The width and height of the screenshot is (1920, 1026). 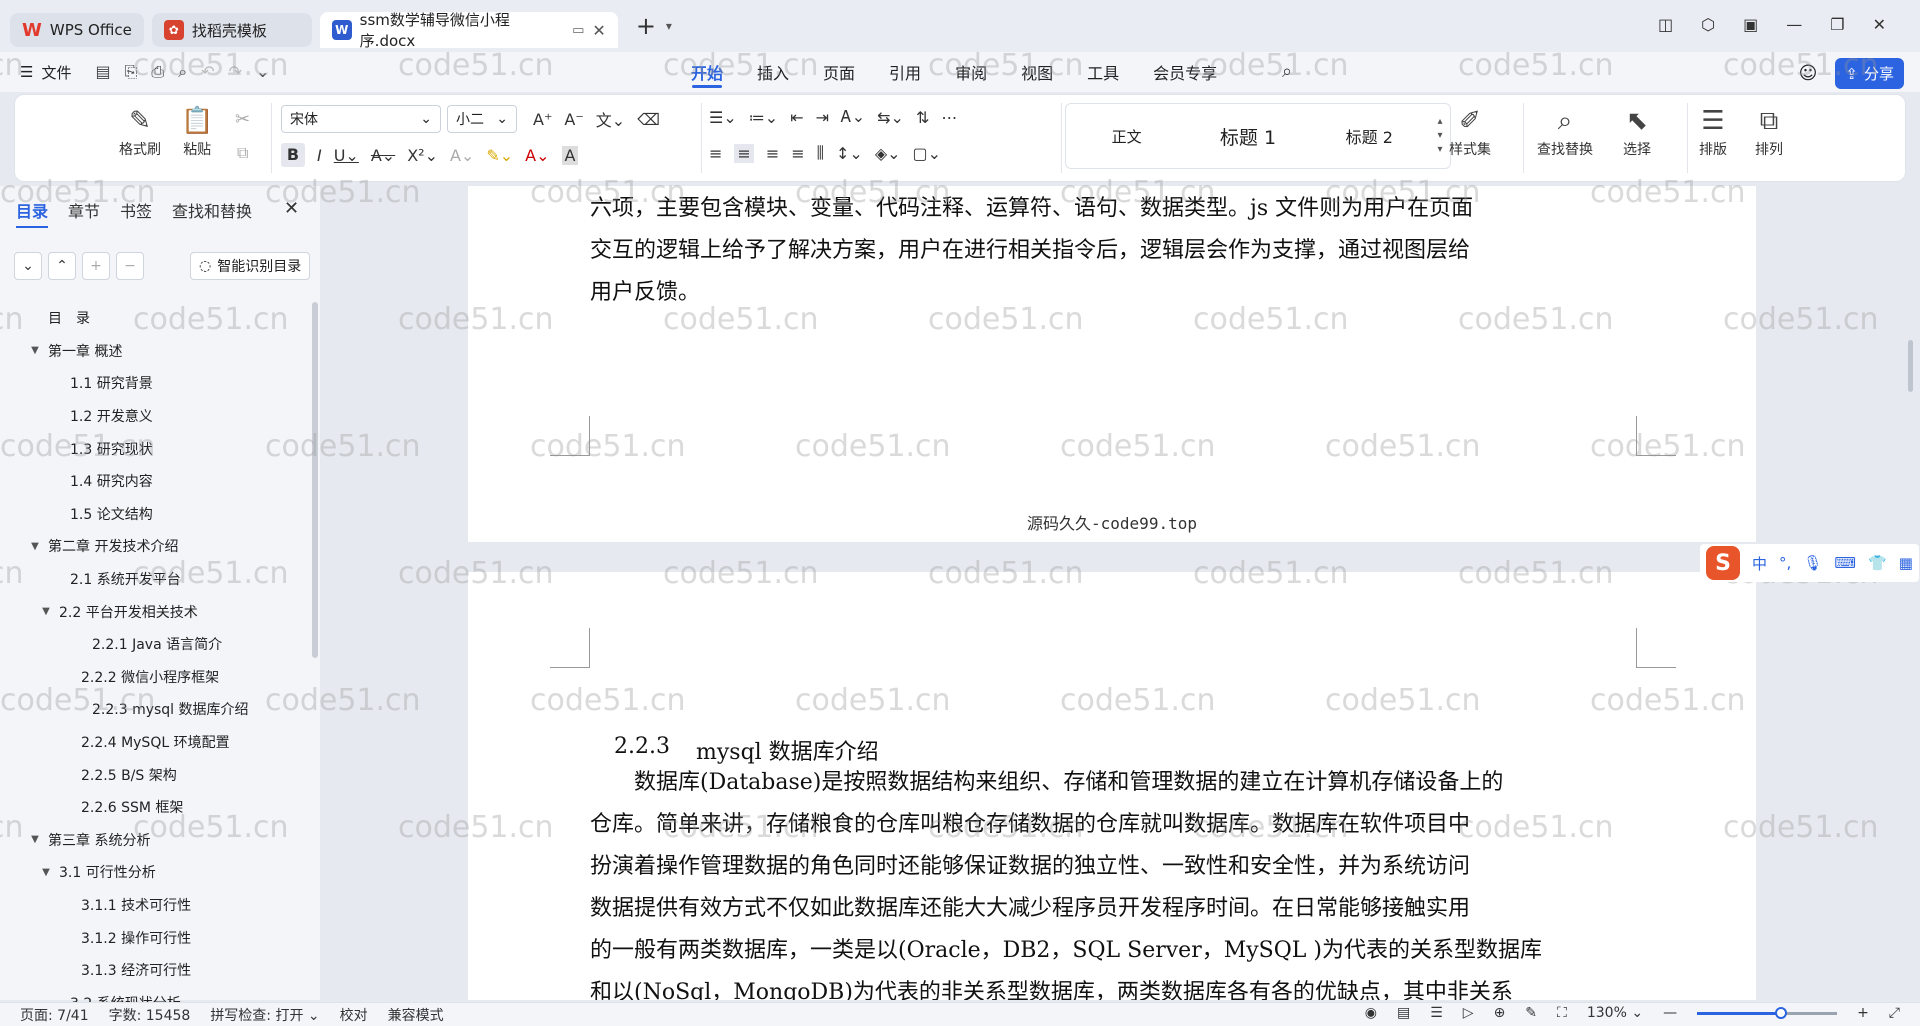 What do you see at coordinates (462, 155) in the screenshot?
I see `text-effect-icon: A⌄` at bounding box center [462, 155].